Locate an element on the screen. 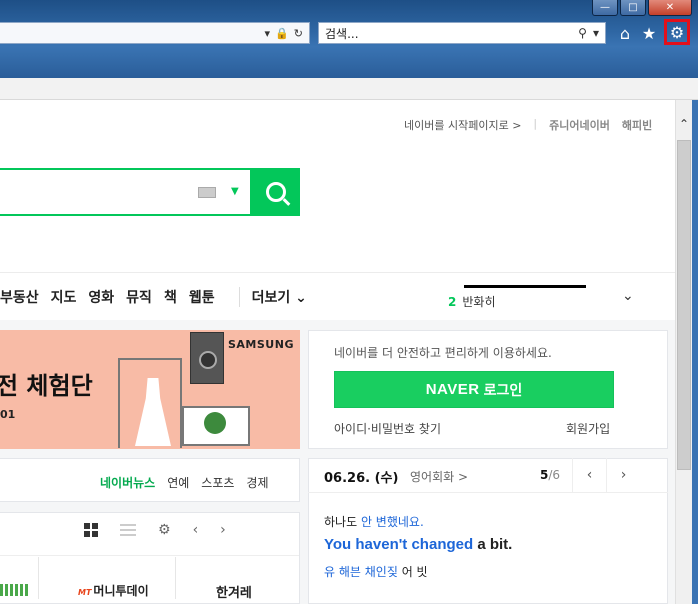 The width and height of the screenshot is (698, 604). korean-highlight: 안 변했네요. is located at coordinates (392, 522).